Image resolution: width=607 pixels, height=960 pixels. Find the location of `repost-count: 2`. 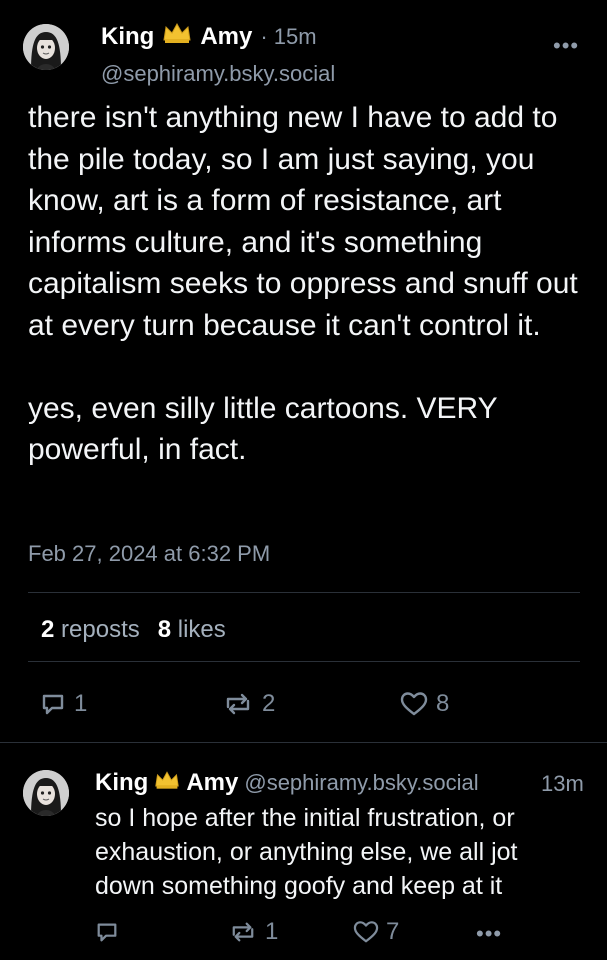

repost-count: 2 is located at coordinates (269, 703).